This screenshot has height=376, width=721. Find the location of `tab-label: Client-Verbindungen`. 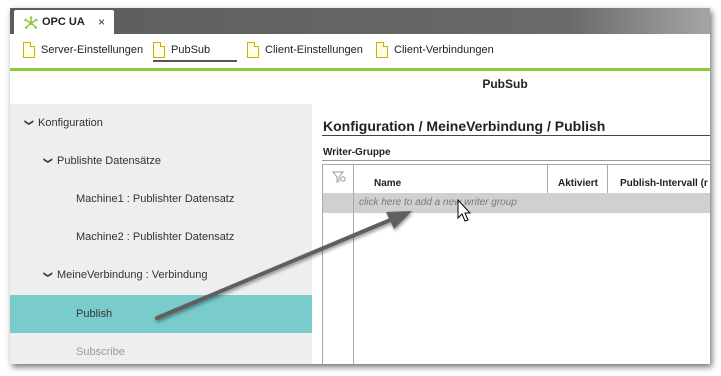

tab-label: Client-Verbindungen is located at coordinates (444, 50).